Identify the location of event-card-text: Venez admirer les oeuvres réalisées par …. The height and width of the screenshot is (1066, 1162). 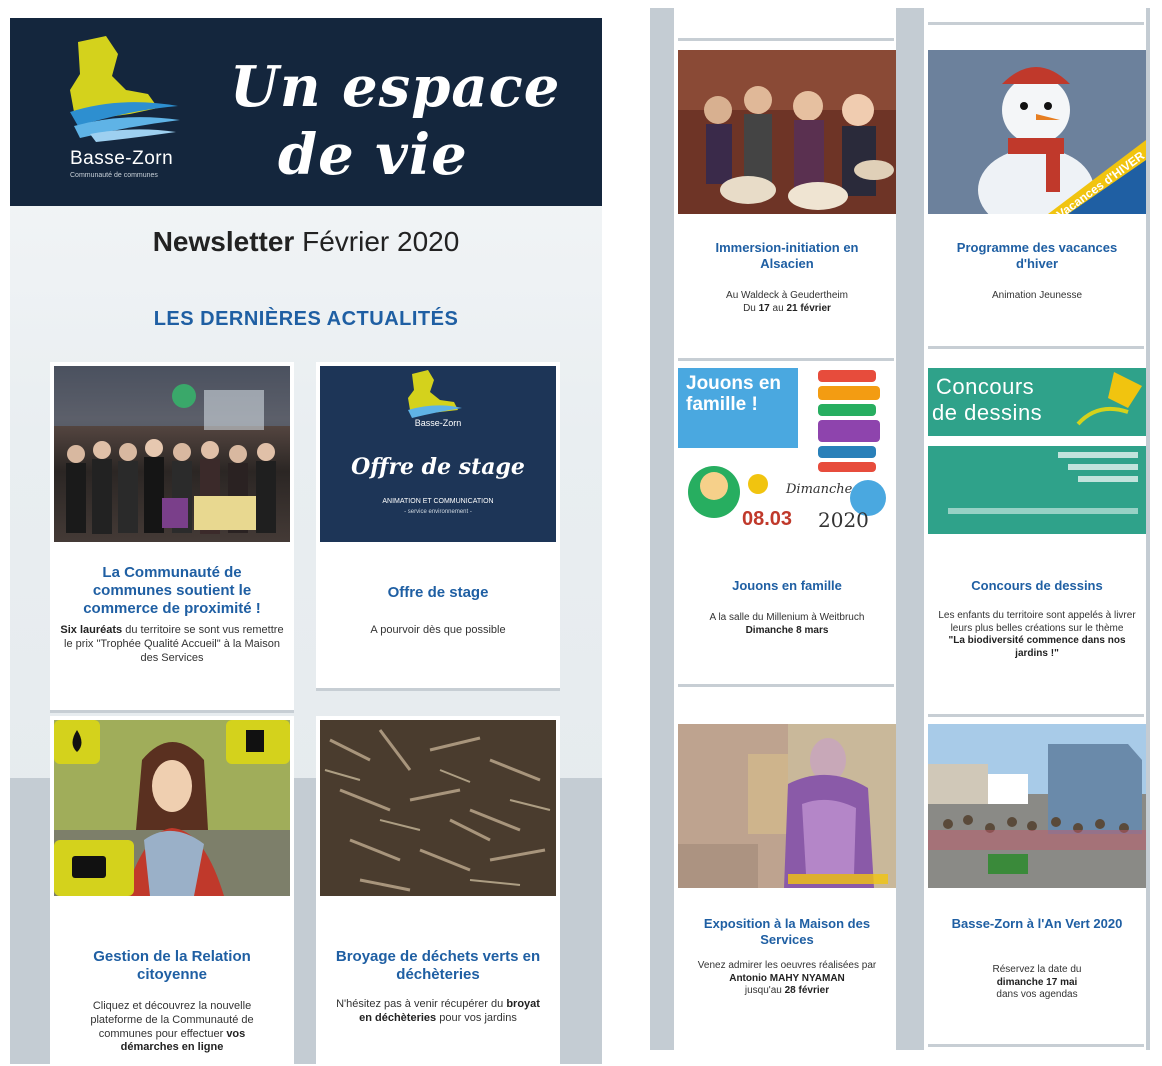
(787, 979).